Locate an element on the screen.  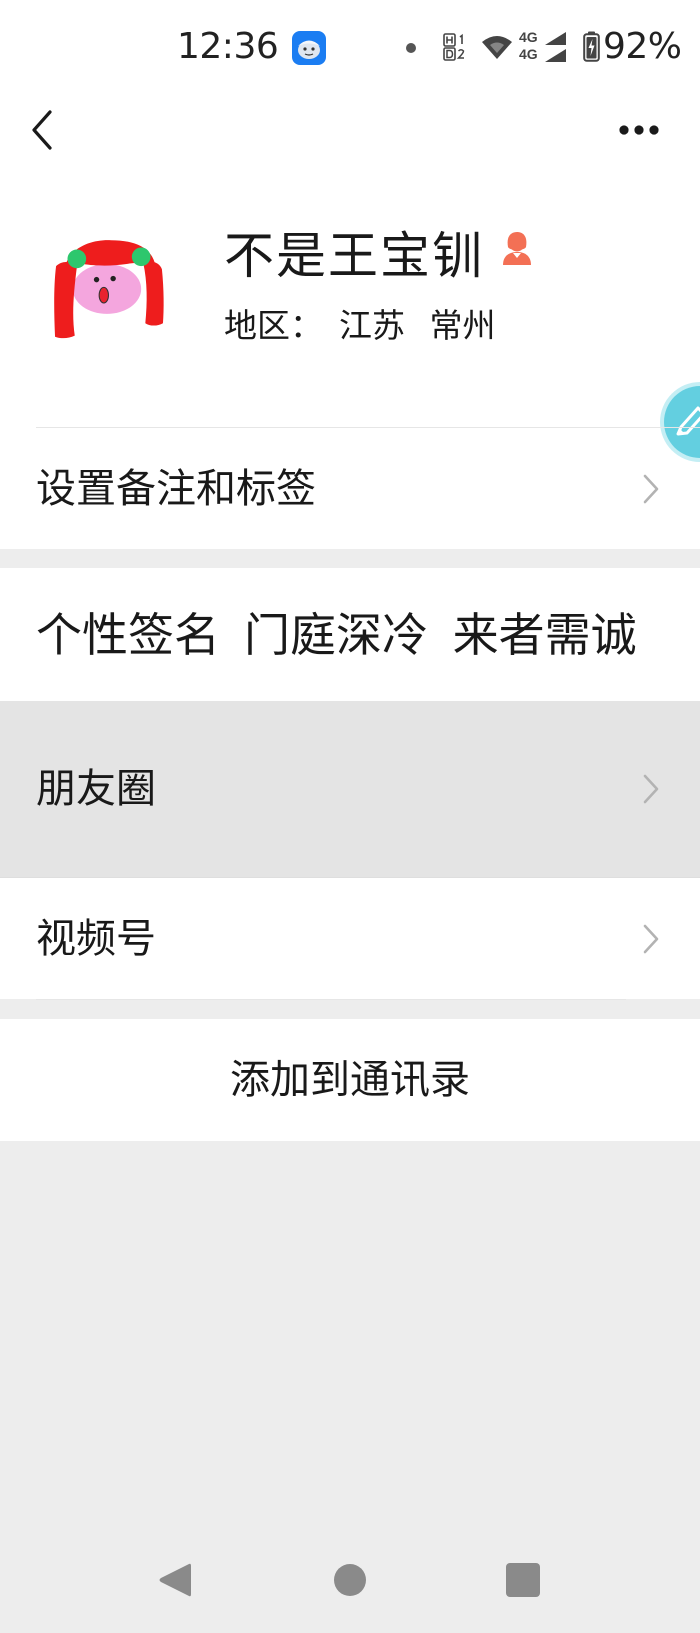
chevron-left-icon is located at coordinates (42, 130).